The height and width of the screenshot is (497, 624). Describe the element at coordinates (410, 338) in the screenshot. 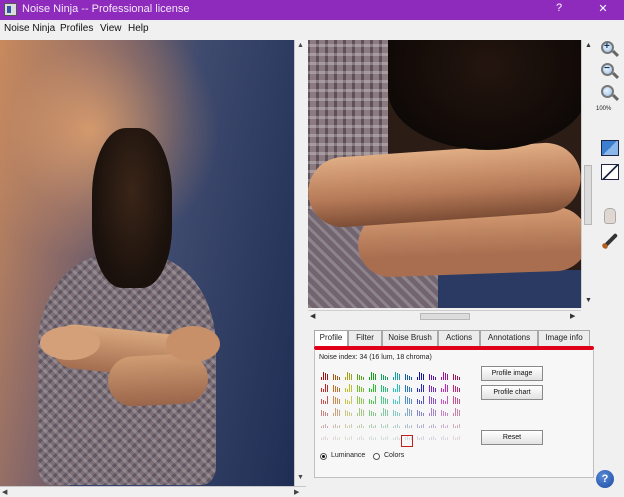

I see `tab-noise-brush: Noise Brush` at that location.